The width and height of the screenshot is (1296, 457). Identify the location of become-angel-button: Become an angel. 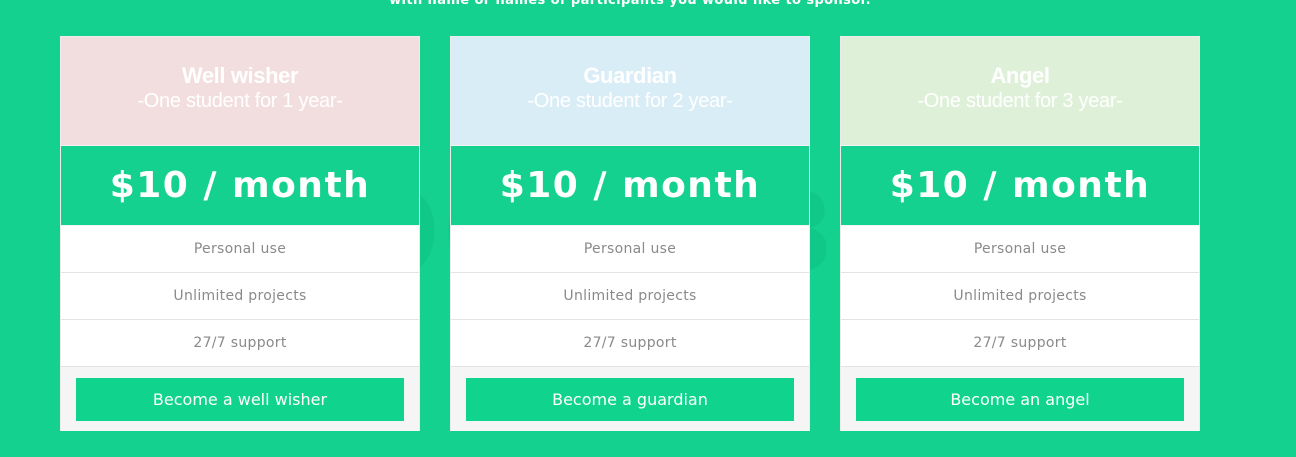
(1020, 399).